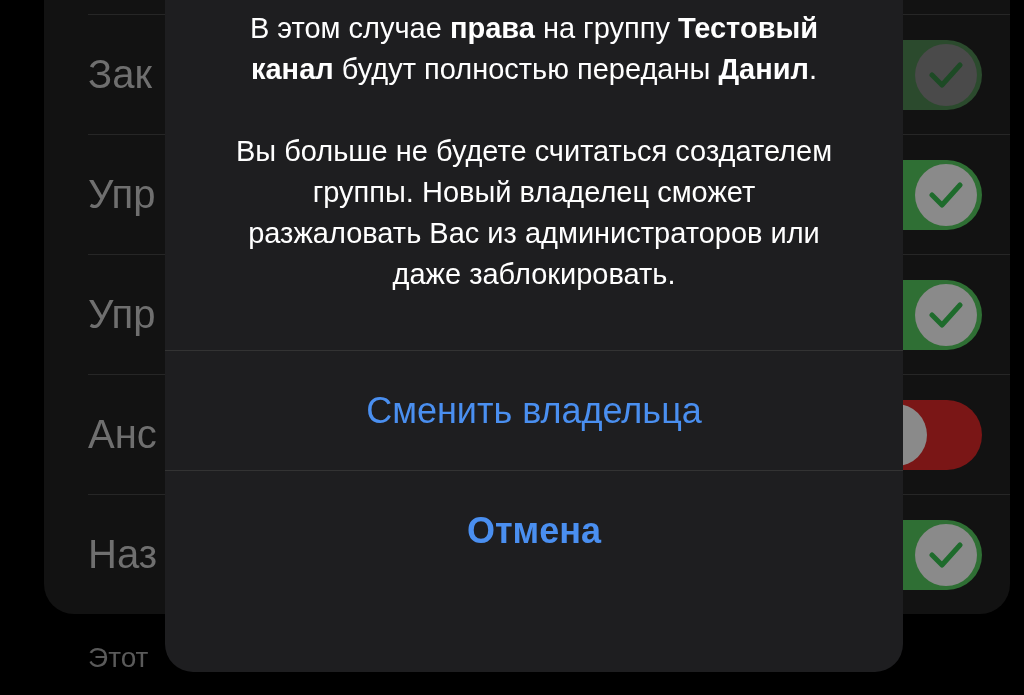 The image size is (1024, 695). What do you see at coordinates (534, 49) in the screenshot?
I see `alert-message: В этом случае права на группу Тестовый канал будут полностью переданы Данил.` at bounding box center [534, 49].